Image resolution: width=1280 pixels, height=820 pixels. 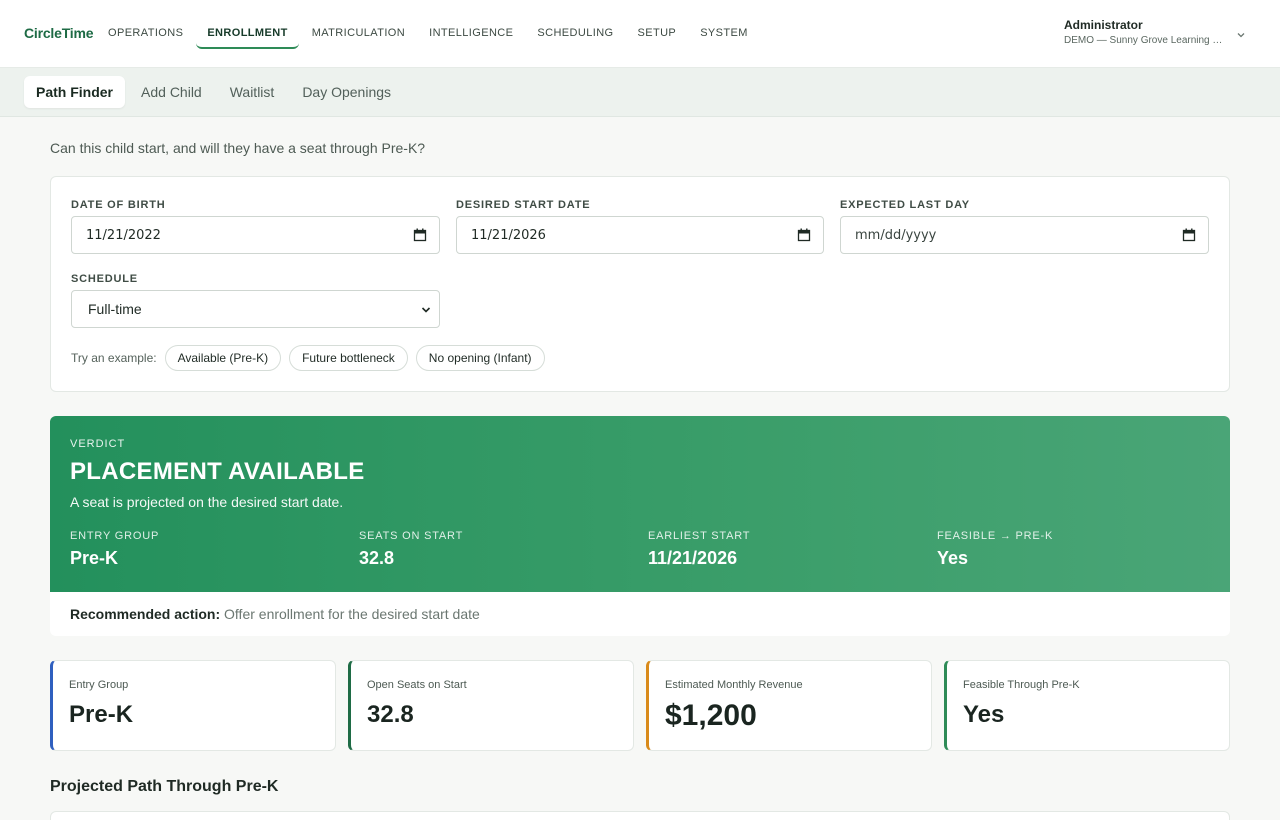 What do you see at coordinates (734, 685) in the screenshot?
I see `stat-label: Estimated Monthly Revenue` at bounding box center [734, 685].